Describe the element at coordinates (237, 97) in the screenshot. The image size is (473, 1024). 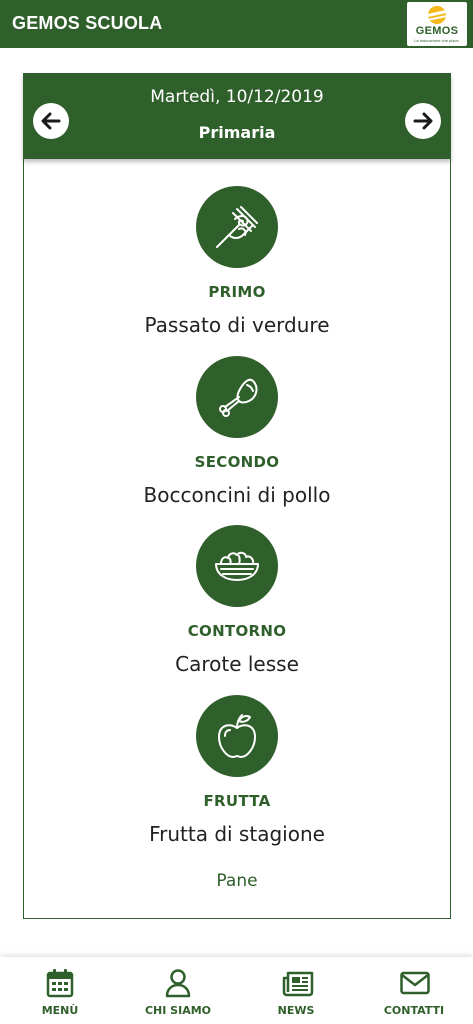
I see `menu-date: Martedì, 10/12/2019` at that location.